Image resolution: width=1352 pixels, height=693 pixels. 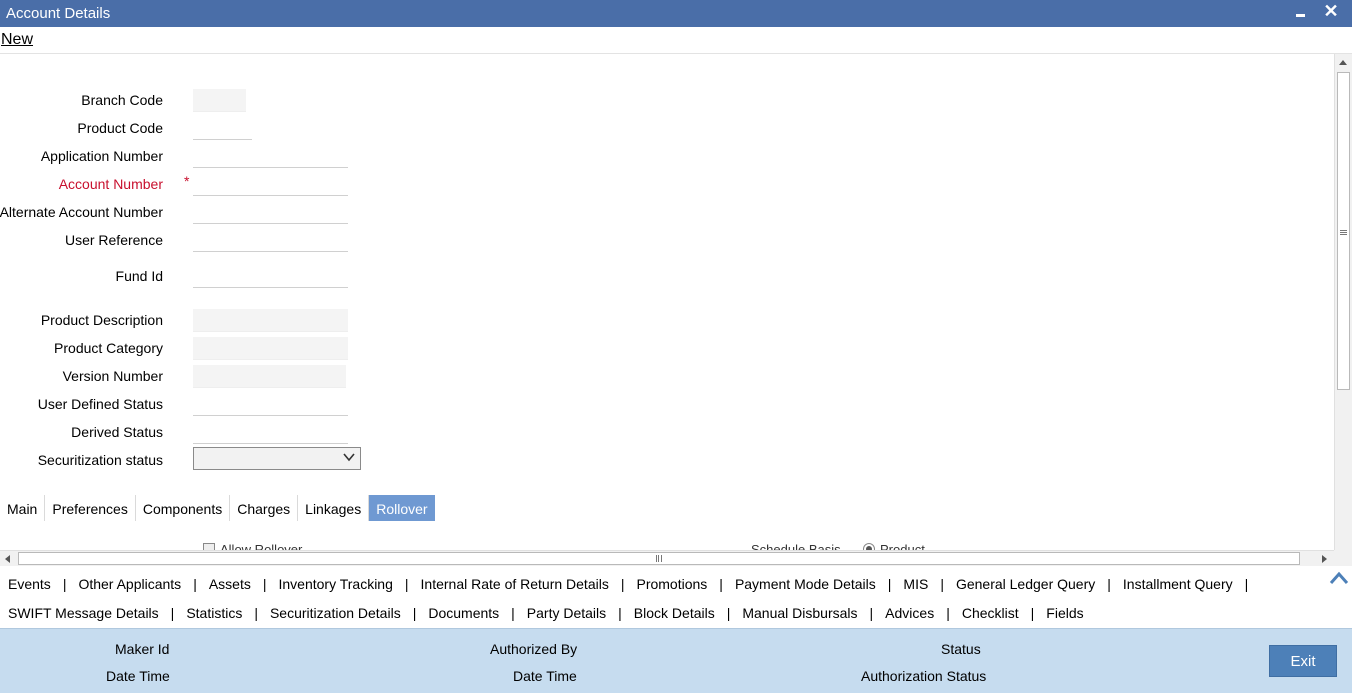 What do you see at coordinates (1343, 558) in the screenshot?
I see `scrollbar-corner` at bounding box center [1343, 558].